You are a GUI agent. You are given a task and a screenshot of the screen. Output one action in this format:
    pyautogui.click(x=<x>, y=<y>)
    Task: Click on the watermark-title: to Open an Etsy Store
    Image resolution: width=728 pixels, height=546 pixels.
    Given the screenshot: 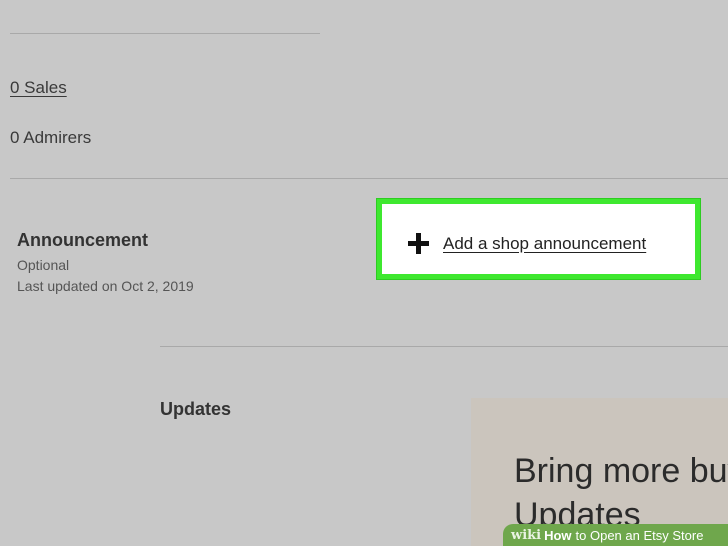 What is the action you would take?
    pyautogui.click(x=639, y=535)
    